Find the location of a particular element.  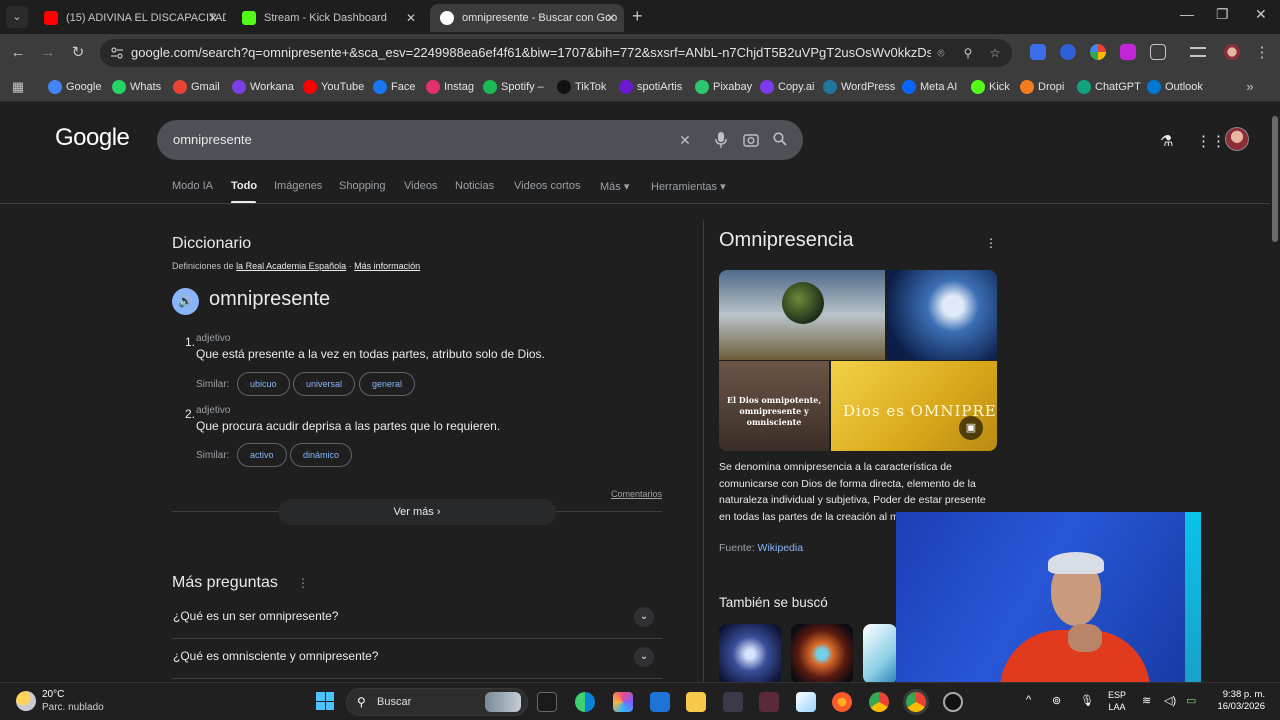

app-editor-icon is located at coordinates (769, 702).